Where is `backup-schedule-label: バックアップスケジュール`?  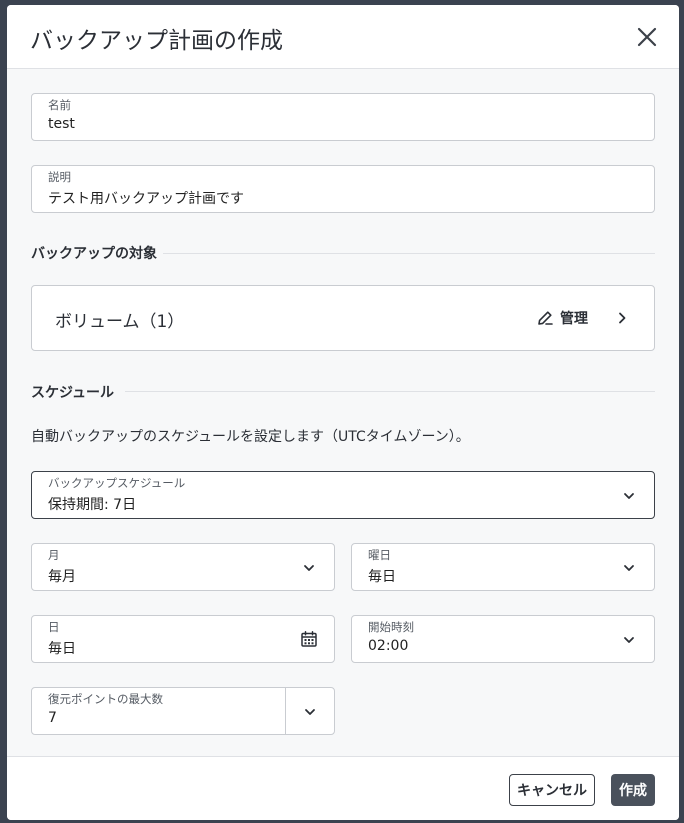 backup-schedule-label: バックアップスケジュール is located at coordinates (117, 483).